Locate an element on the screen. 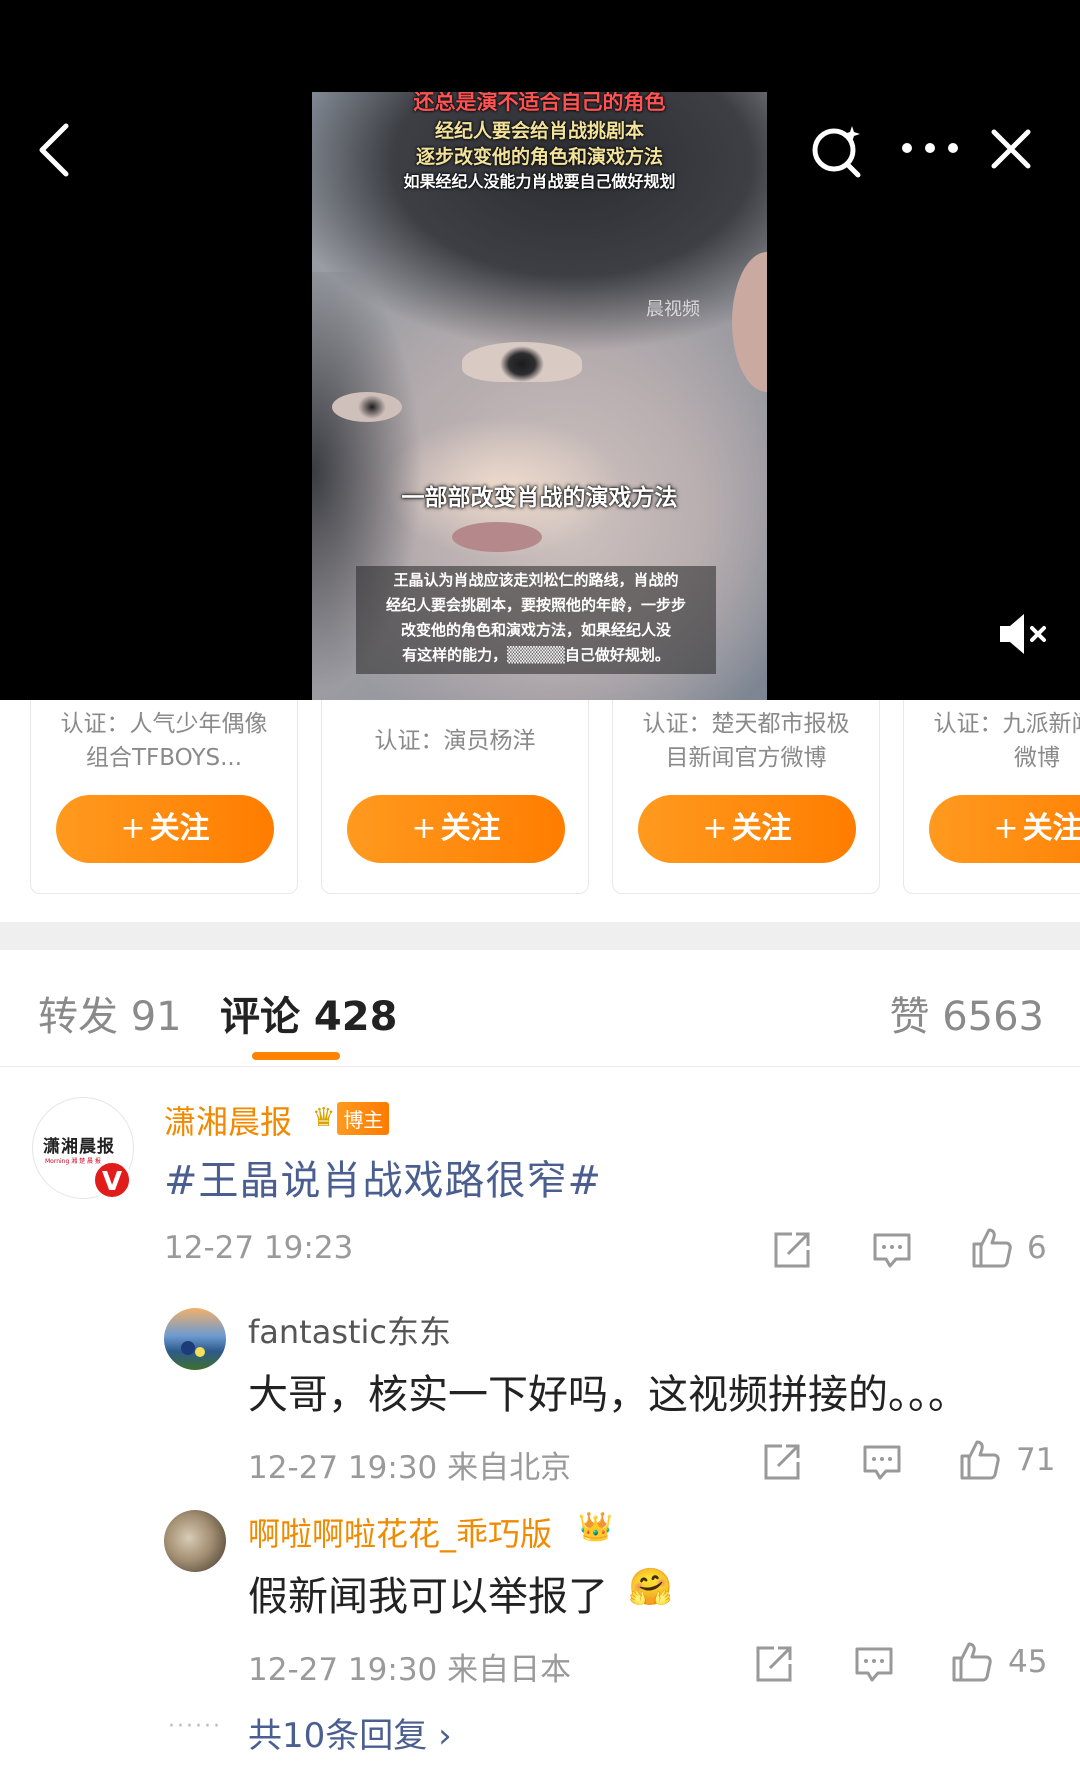 The width and height of the screenshot is (1080, 1769). comment-author: 潇湘晨报 is located at coordinates (228, 1120).